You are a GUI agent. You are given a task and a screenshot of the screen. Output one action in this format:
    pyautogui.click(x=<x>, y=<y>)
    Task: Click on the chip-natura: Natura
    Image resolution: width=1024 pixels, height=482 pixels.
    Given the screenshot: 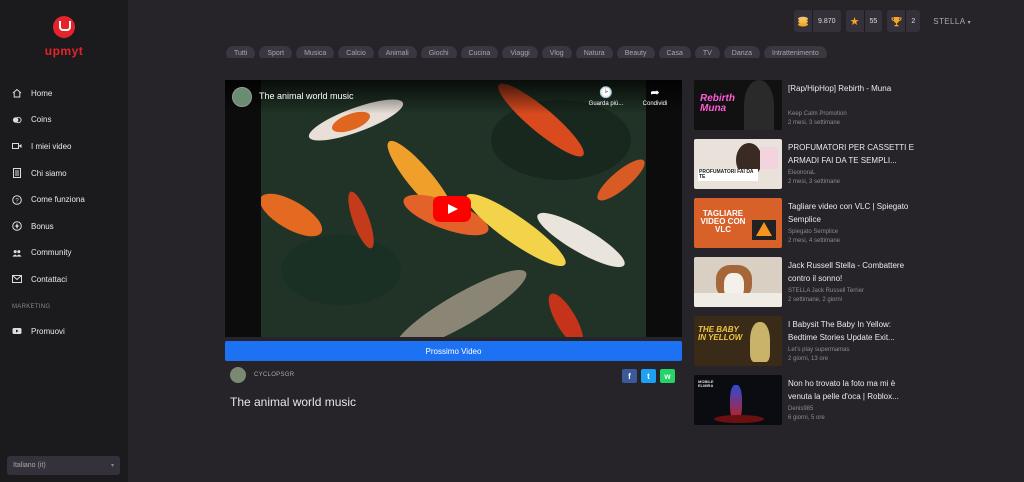 What is the action you would take?
    pyautogui.click(x=594, y=52)
    